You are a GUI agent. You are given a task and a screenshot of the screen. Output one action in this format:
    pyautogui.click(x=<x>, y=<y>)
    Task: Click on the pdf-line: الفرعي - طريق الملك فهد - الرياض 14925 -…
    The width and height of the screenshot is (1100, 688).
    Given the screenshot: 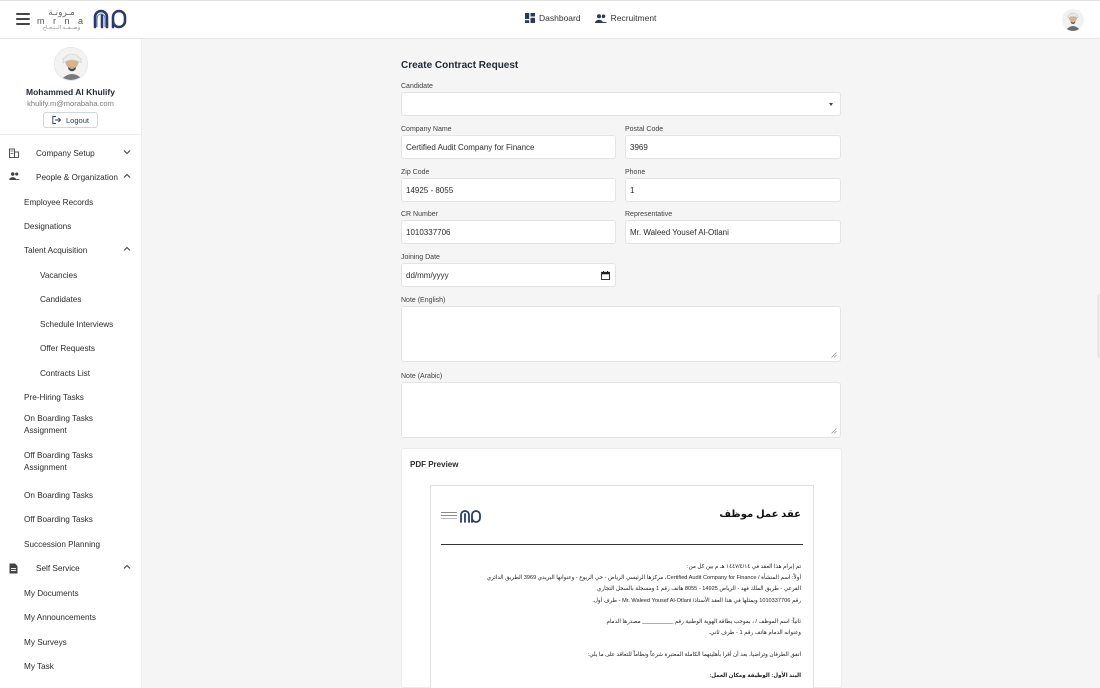 What is the action you would take?
    pyautogui.click(x=698, y=589)
    